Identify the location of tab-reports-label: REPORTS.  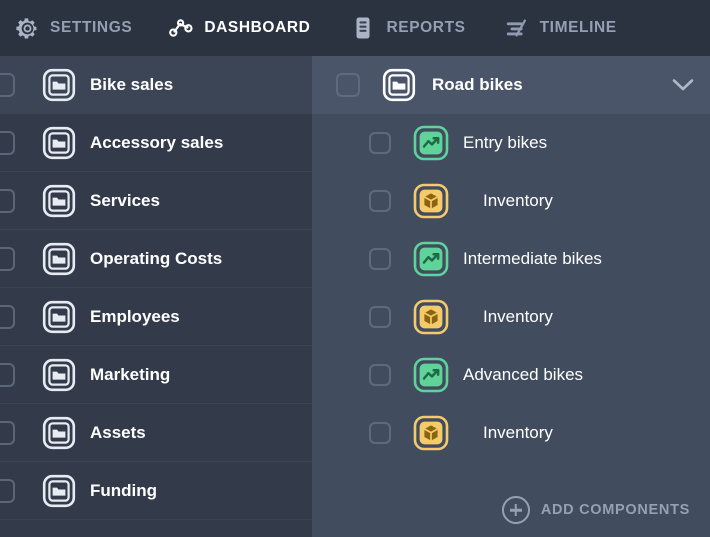
(426, 27).